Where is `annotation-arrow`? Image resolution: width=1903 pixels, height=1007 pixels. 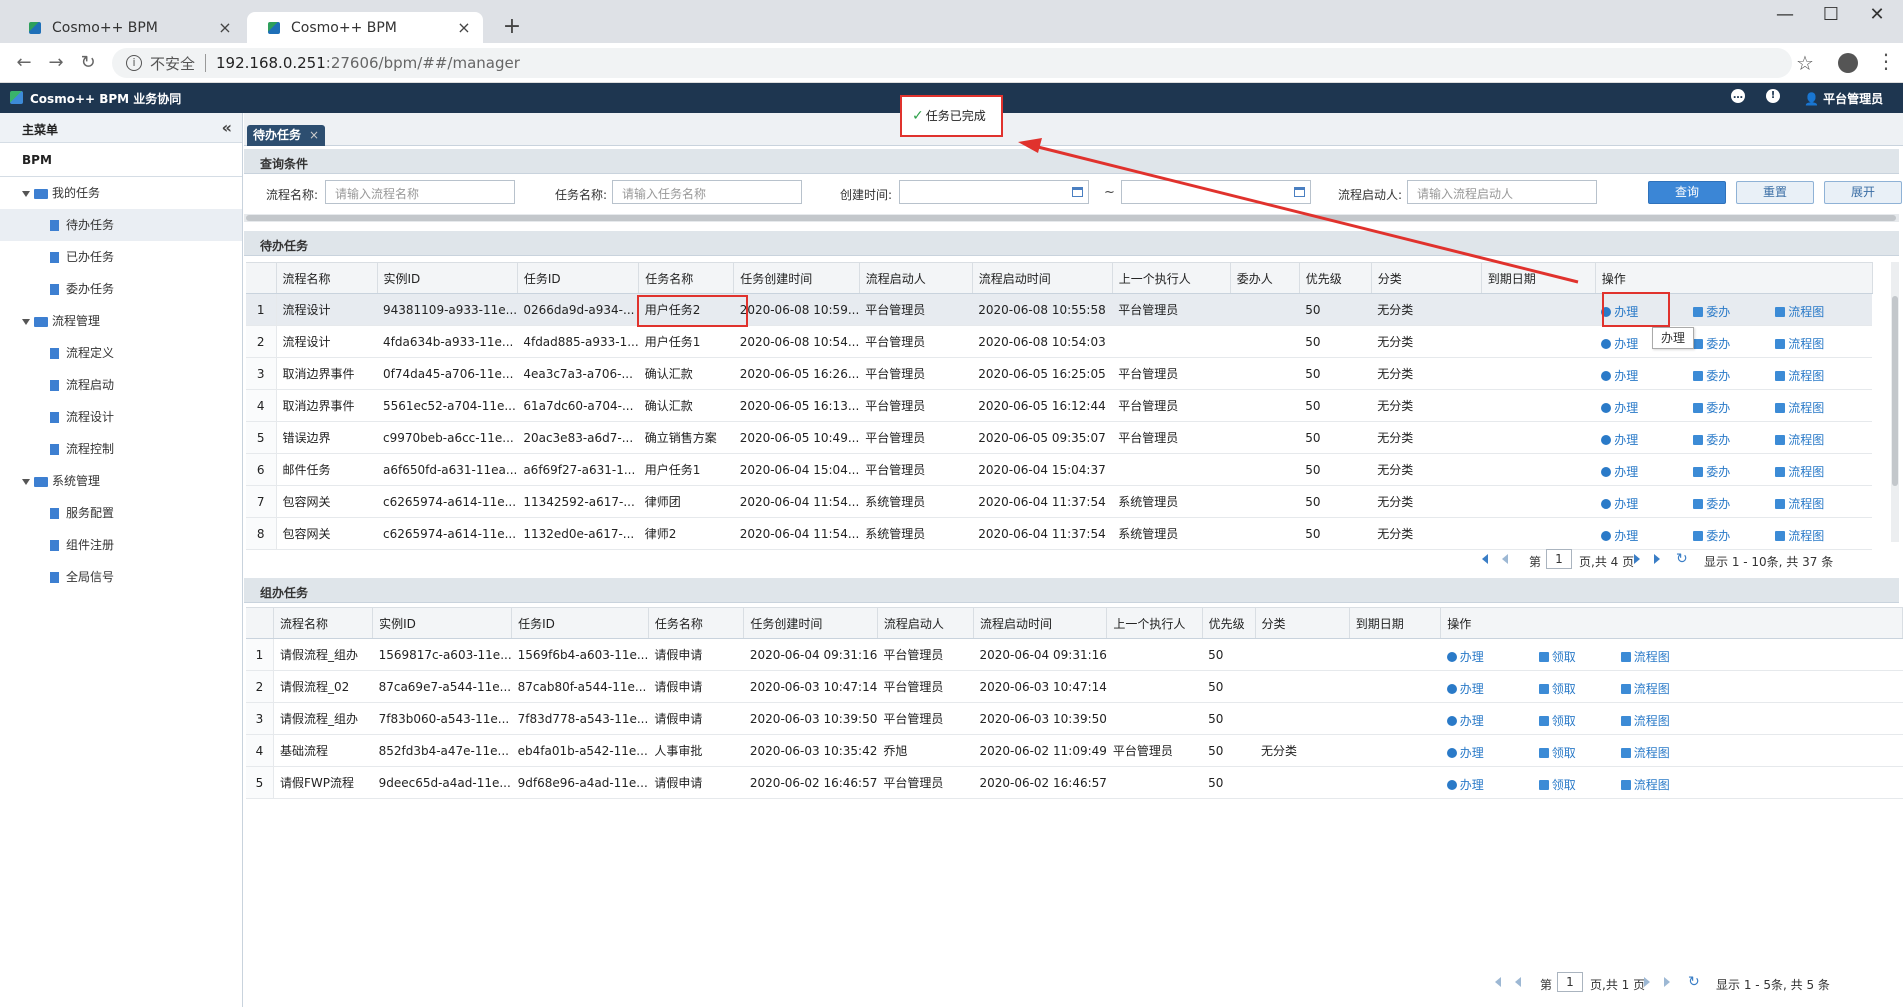
annotation-arrow is located at coordinates (1298, 211).